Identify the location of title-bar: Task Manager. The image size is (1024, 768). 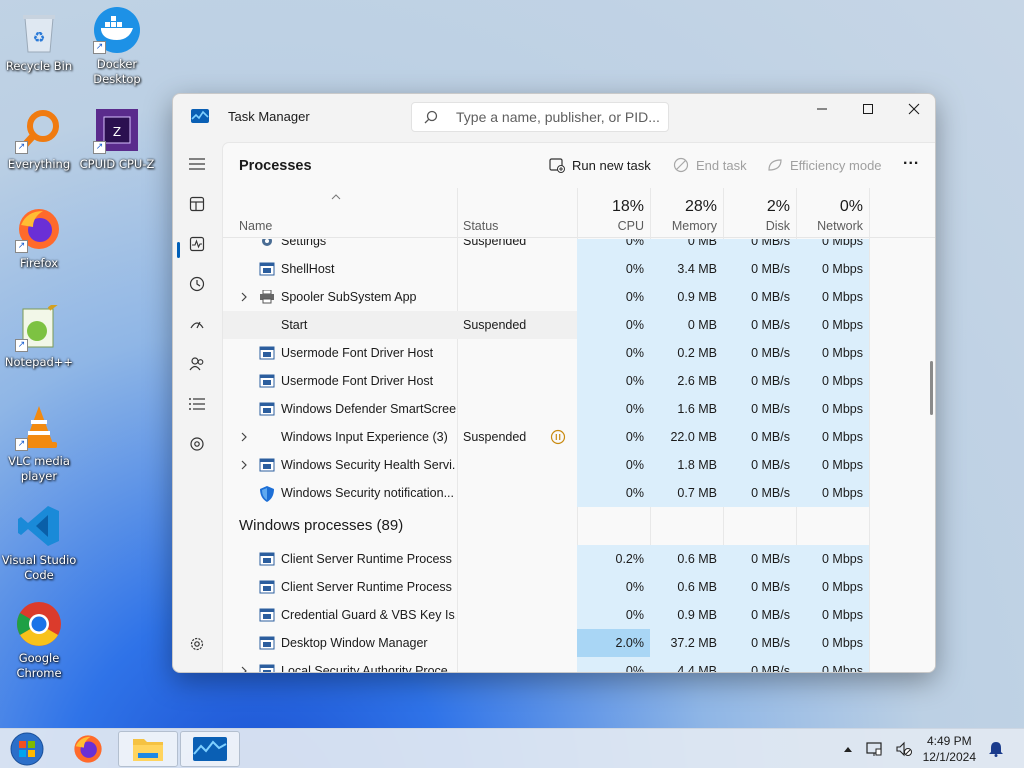
(554, 117).